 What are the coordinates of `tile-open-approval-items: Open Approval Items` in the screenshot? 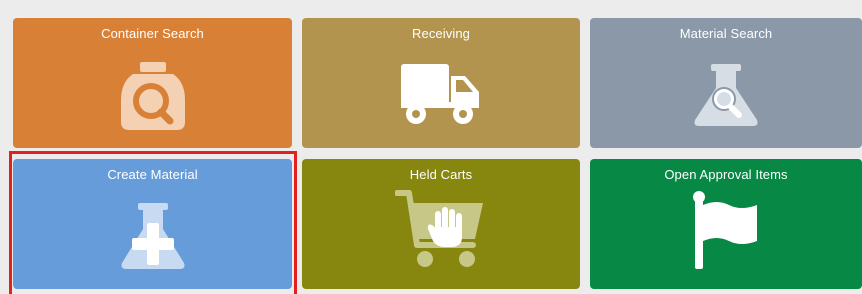 It's located at (726, 224).